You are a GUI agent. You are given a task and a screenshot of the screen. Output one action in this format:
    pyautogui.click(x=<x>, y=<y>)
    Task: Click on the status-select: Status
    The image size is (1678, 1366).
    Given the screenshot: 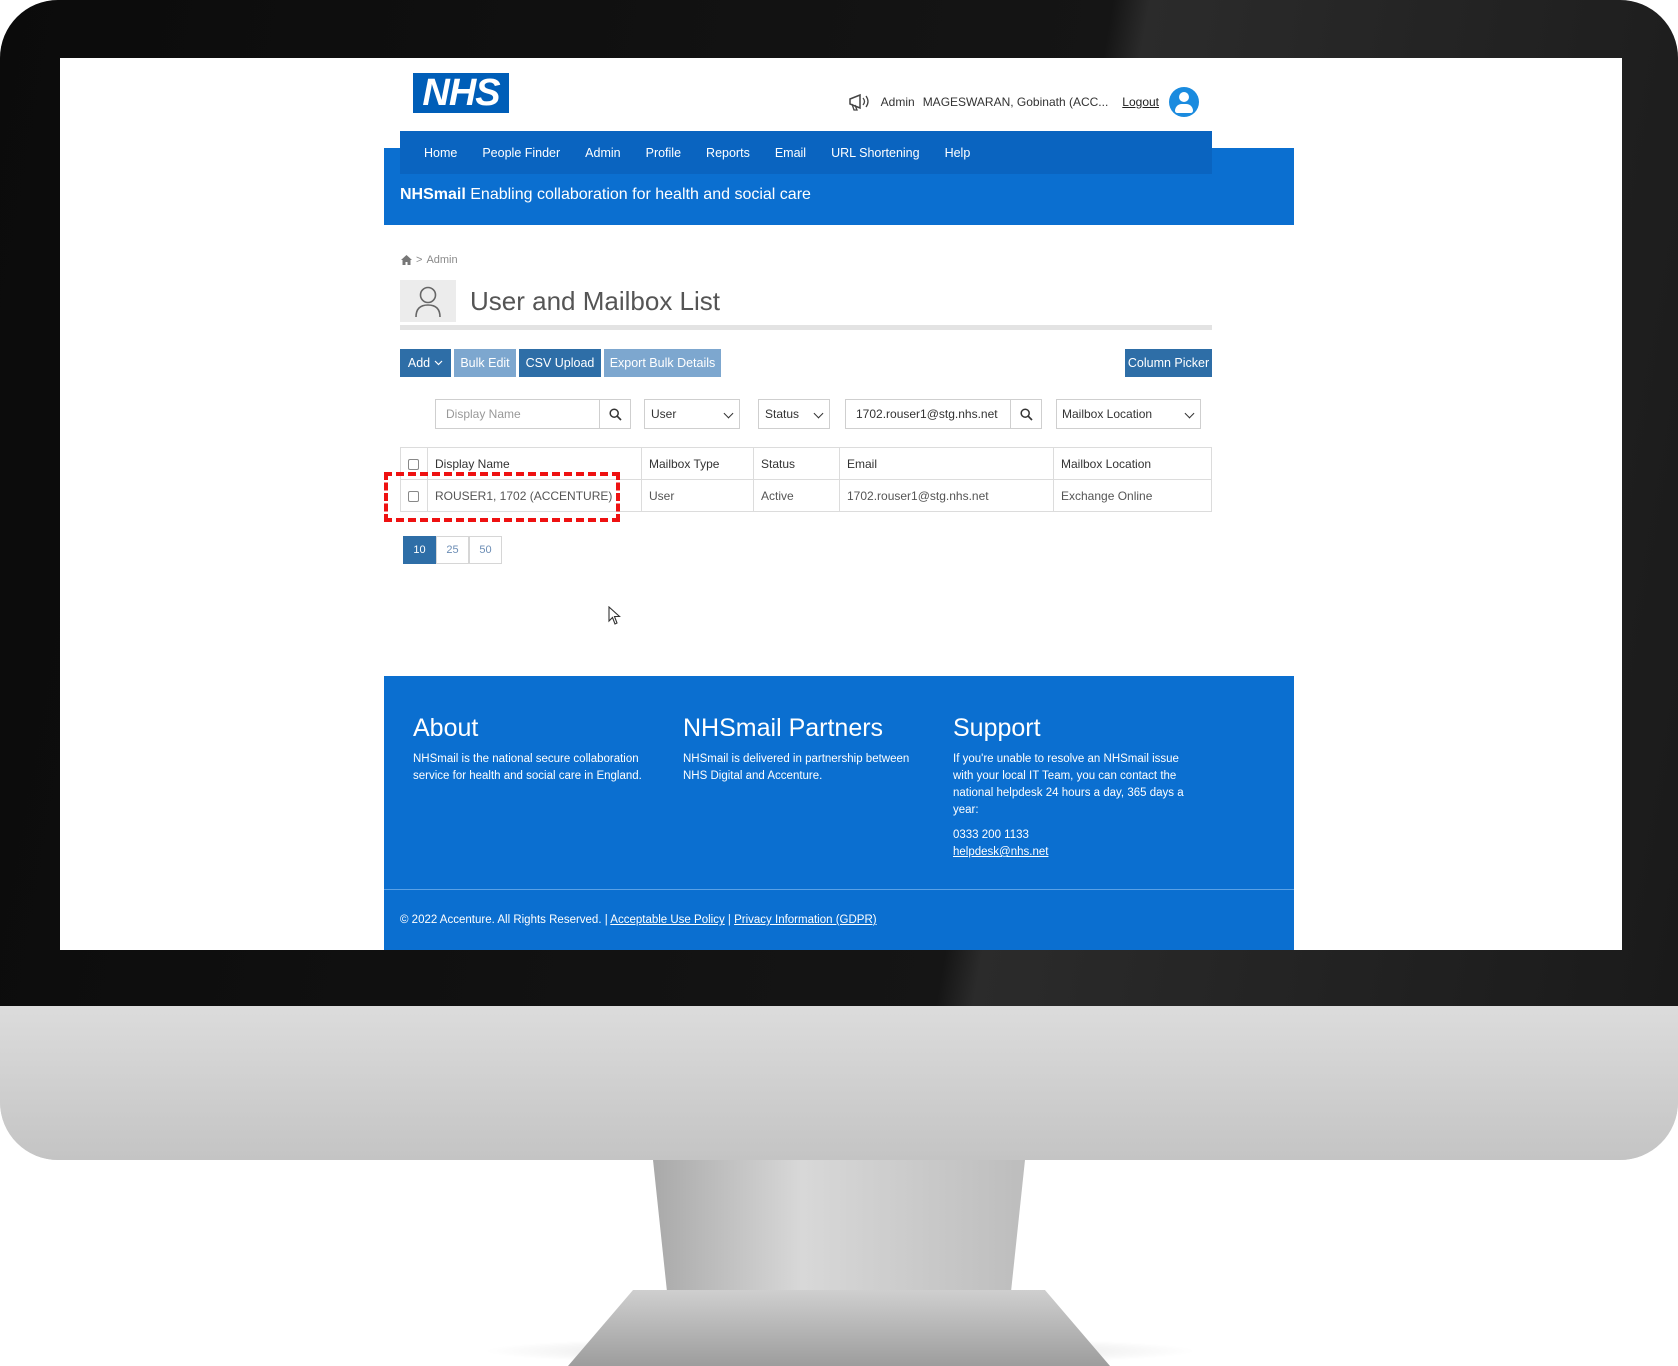 What is the action you would take?
    pyautogui.click(x=794, y=414)
    